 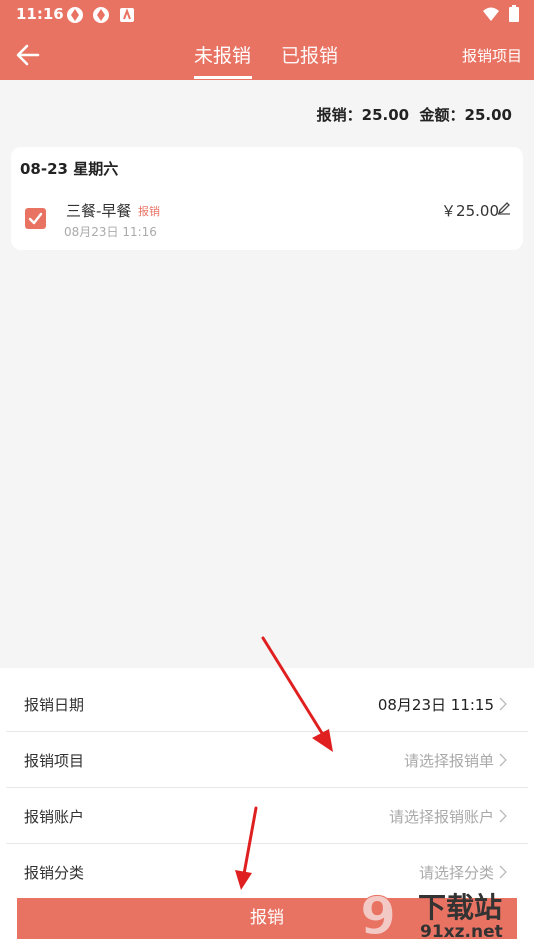 What do you see at coordinates (435, 705) in the screenshot?
I see `form-row-value: 08月23日 11:15` at bounding box center [435, 705].